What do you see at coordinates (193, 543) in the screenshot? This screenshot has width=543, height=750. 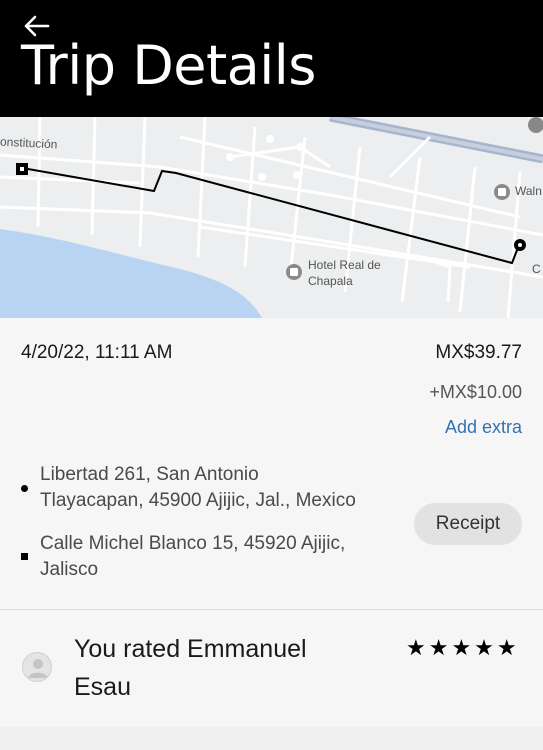 I see `dropoff-address-line1: Calle Michel Blanco 15, 45920 Ajijic,` at bounding box center [193, 543].